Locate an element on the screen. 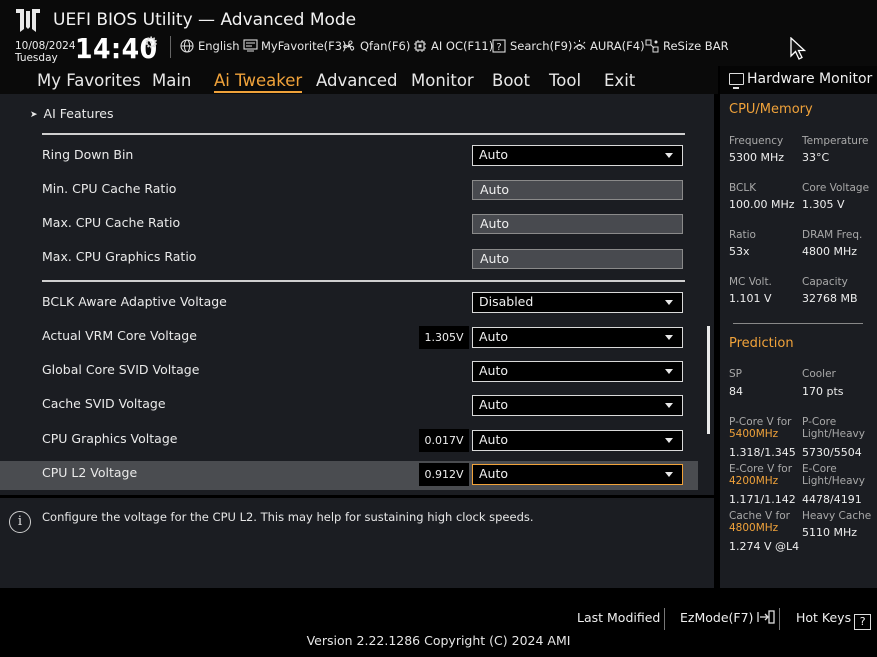 The width and height of the screenshot is (877, 657). ai-features-label: AI Features is located at coordinates (78, 113).